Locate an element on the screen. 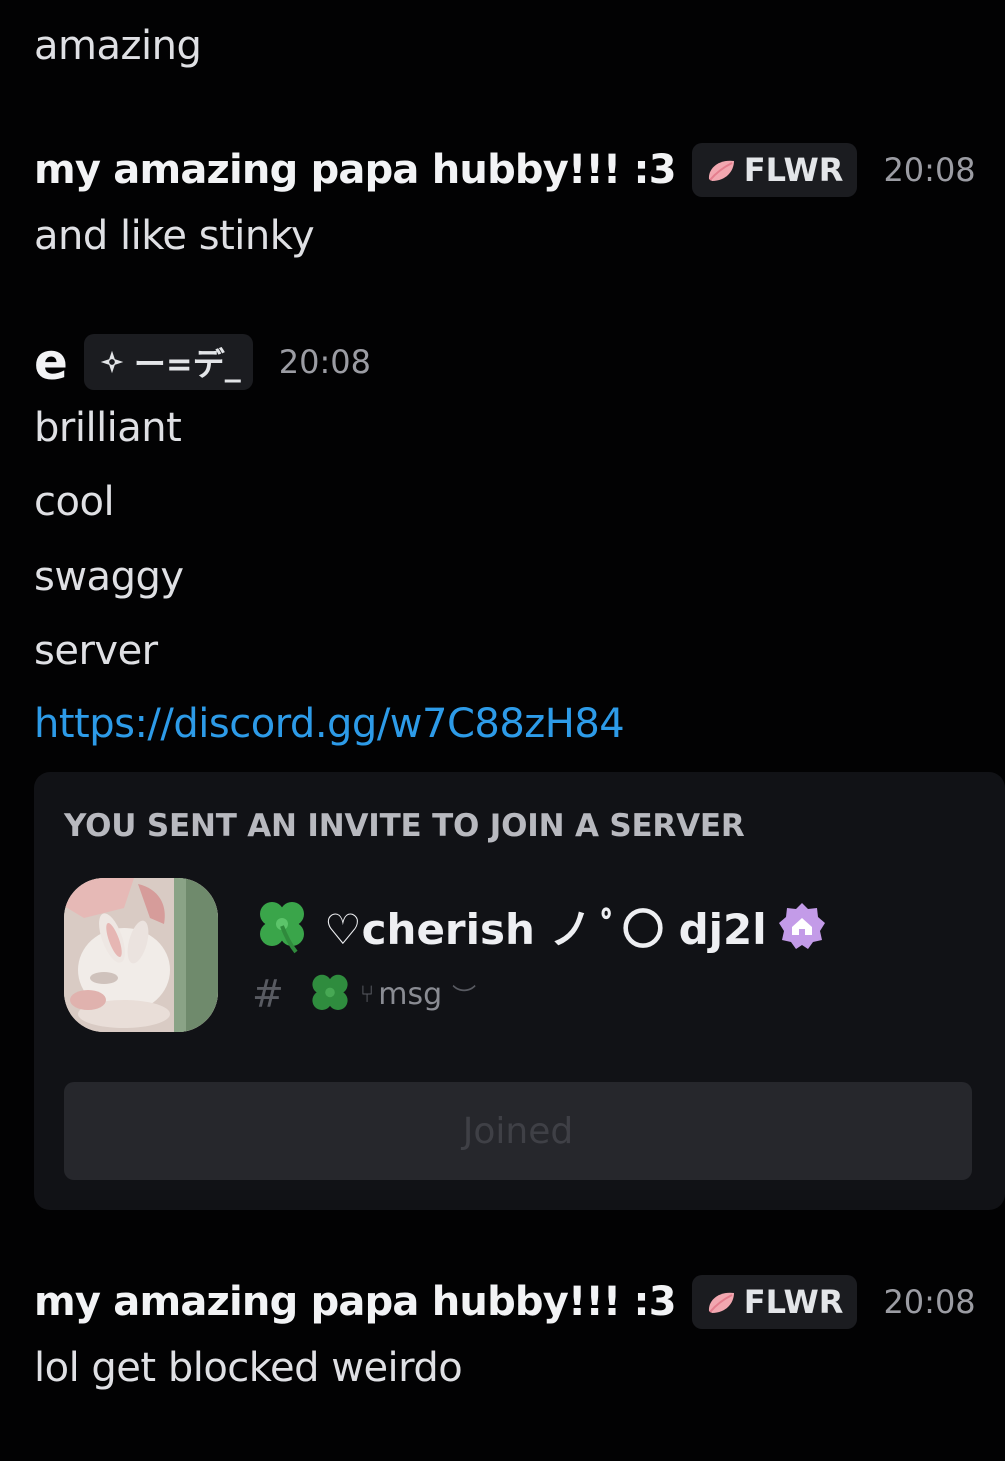 The width and height of the screenshot is (1005, 1461). invite-heading: YOU SENT AN INVITE TO JOIN A SERVER is located at coordinates (404, 826).